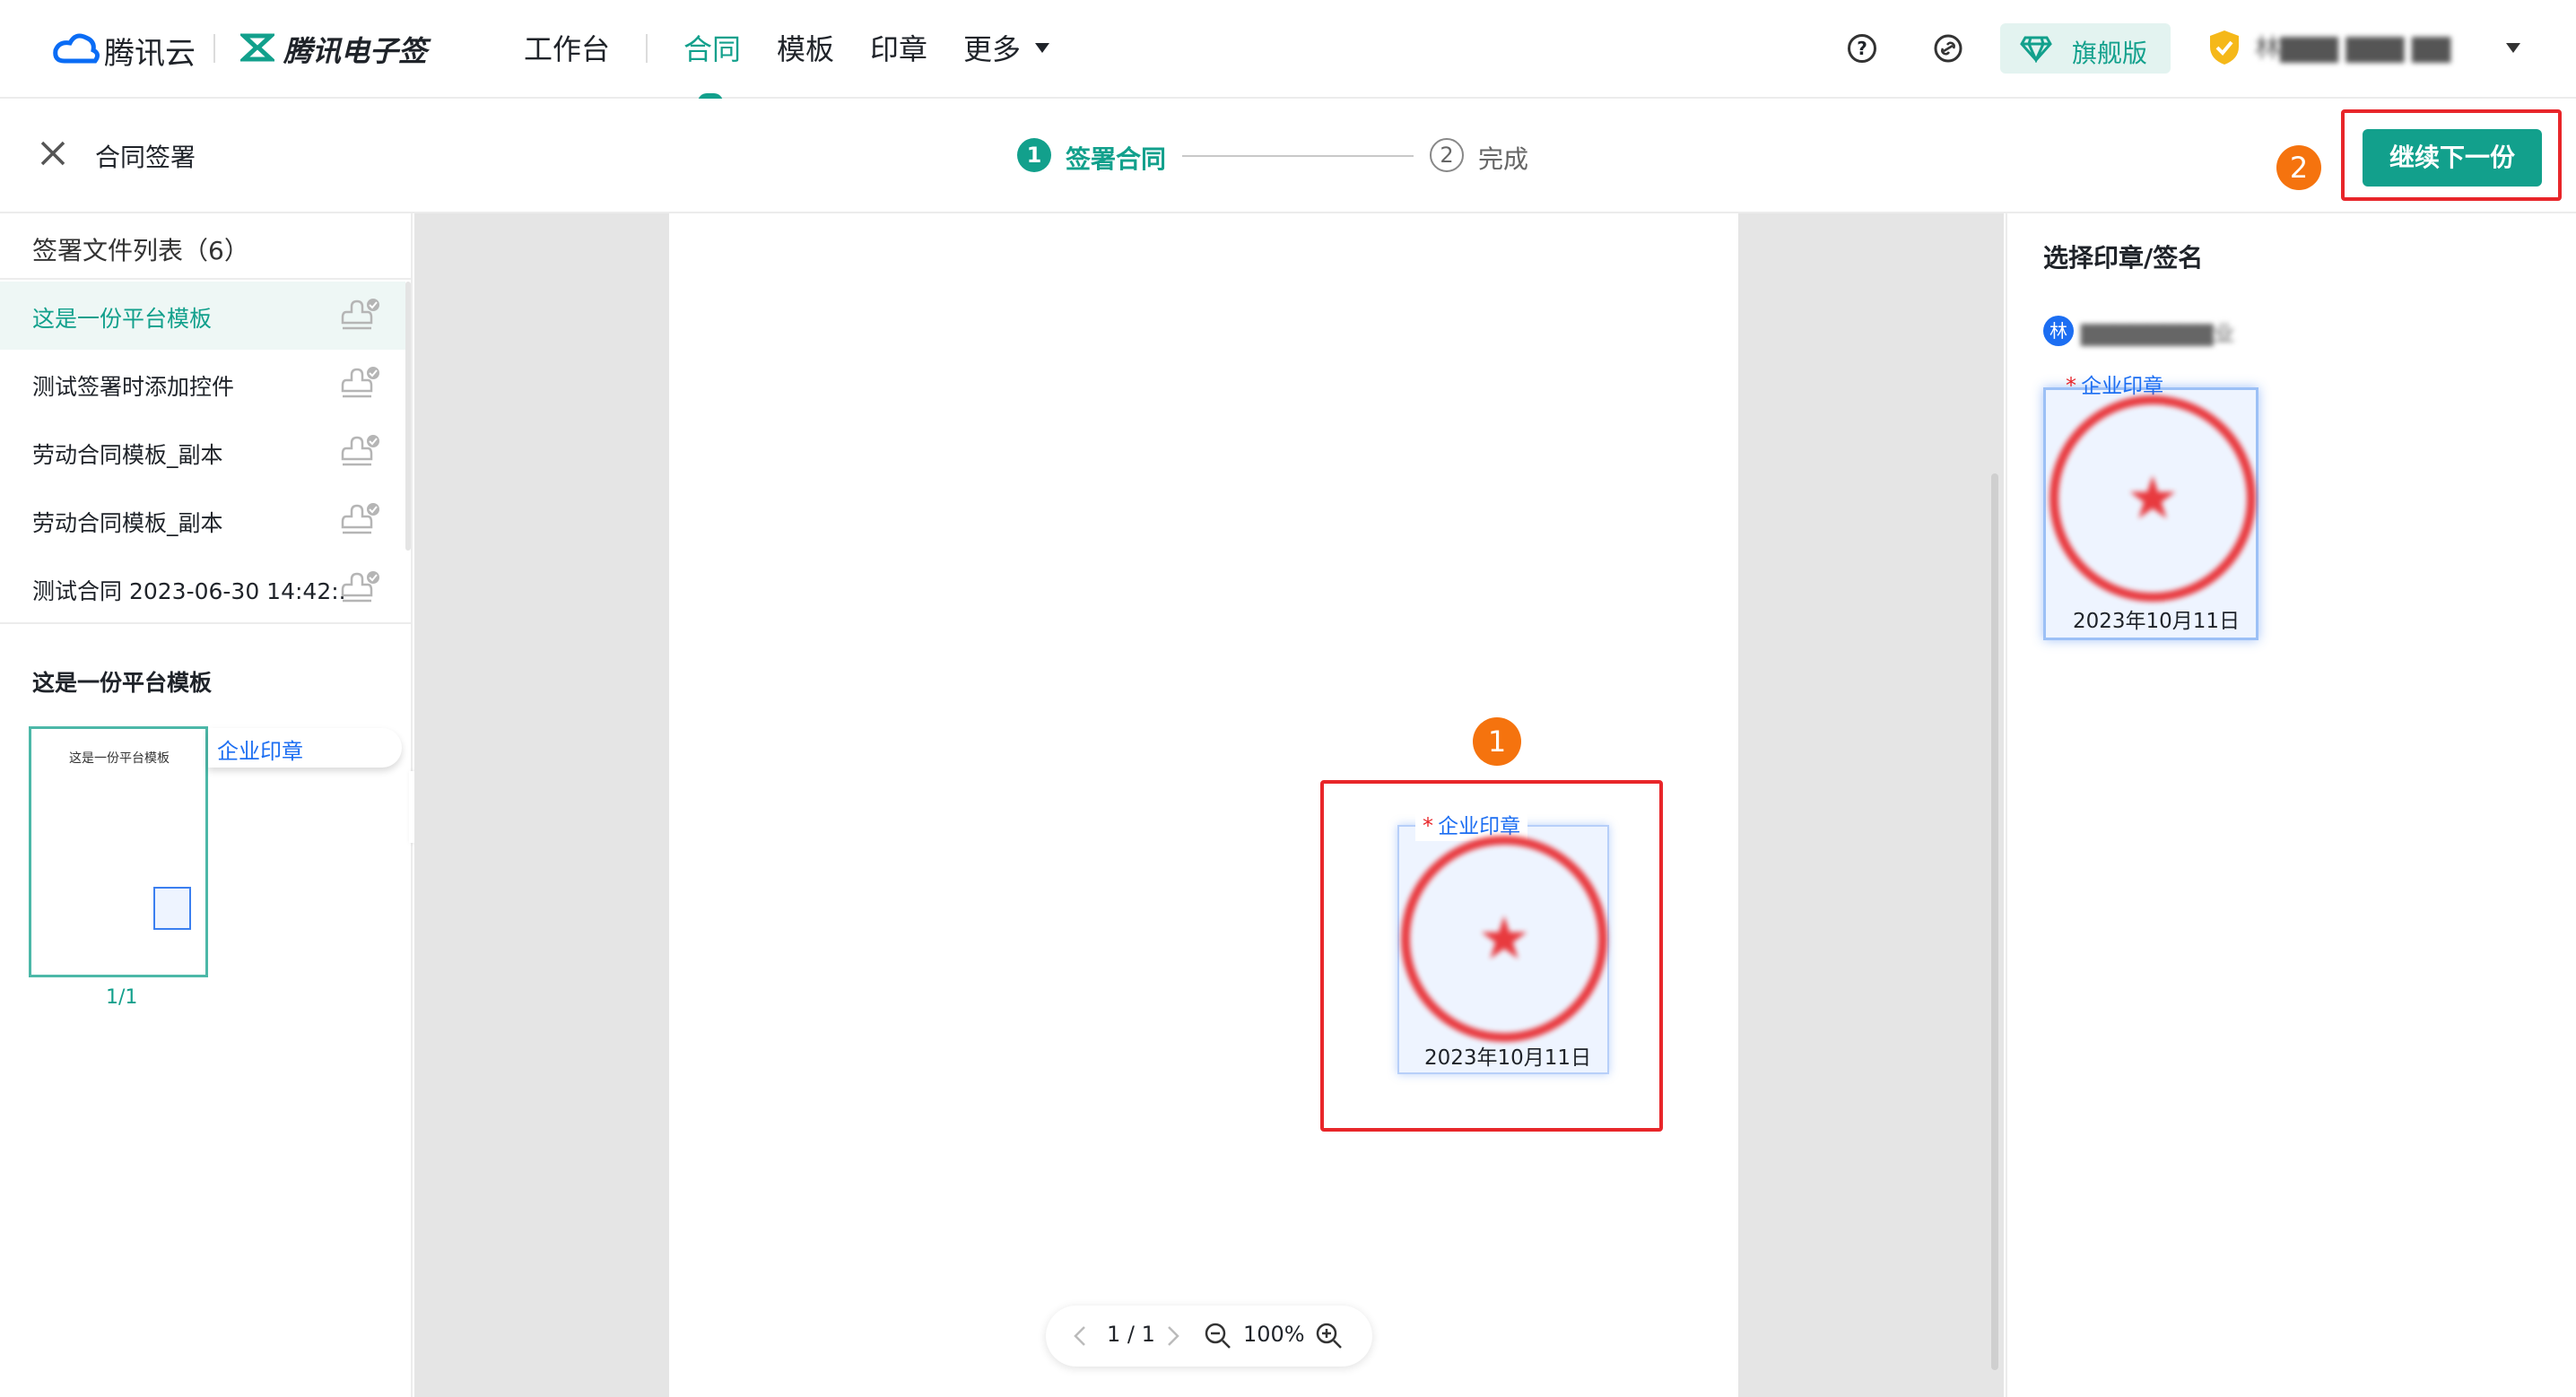 The image size is (2576, 1397). I want to click on brand-divider, so click(214, 48).